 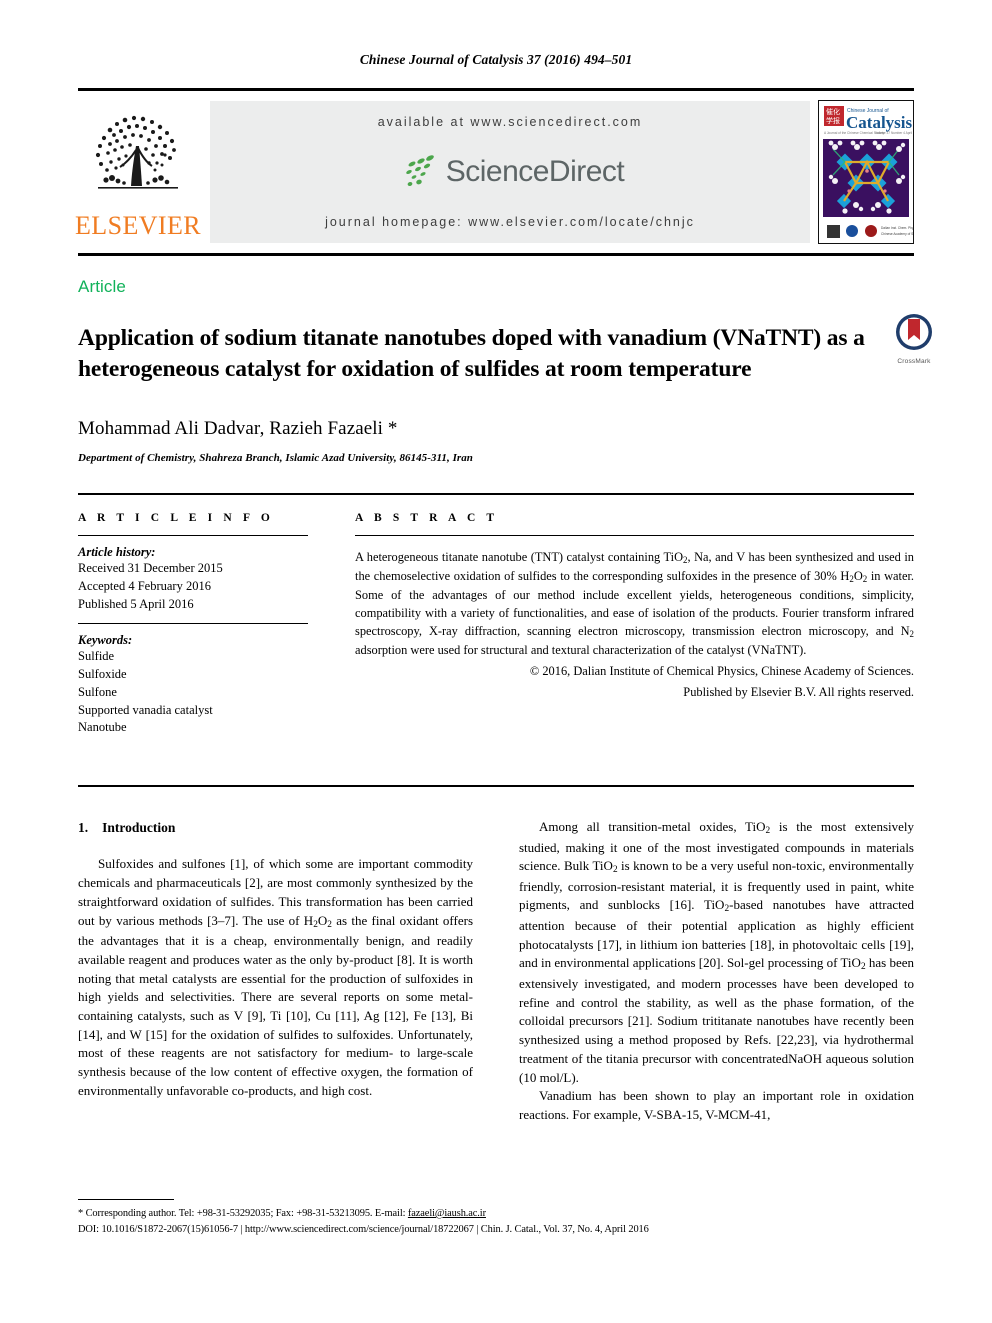 What do you see at coordinates (833, 120) in the screenshot?
I see `svg-text: 学报` at bounding box center [833, 120].